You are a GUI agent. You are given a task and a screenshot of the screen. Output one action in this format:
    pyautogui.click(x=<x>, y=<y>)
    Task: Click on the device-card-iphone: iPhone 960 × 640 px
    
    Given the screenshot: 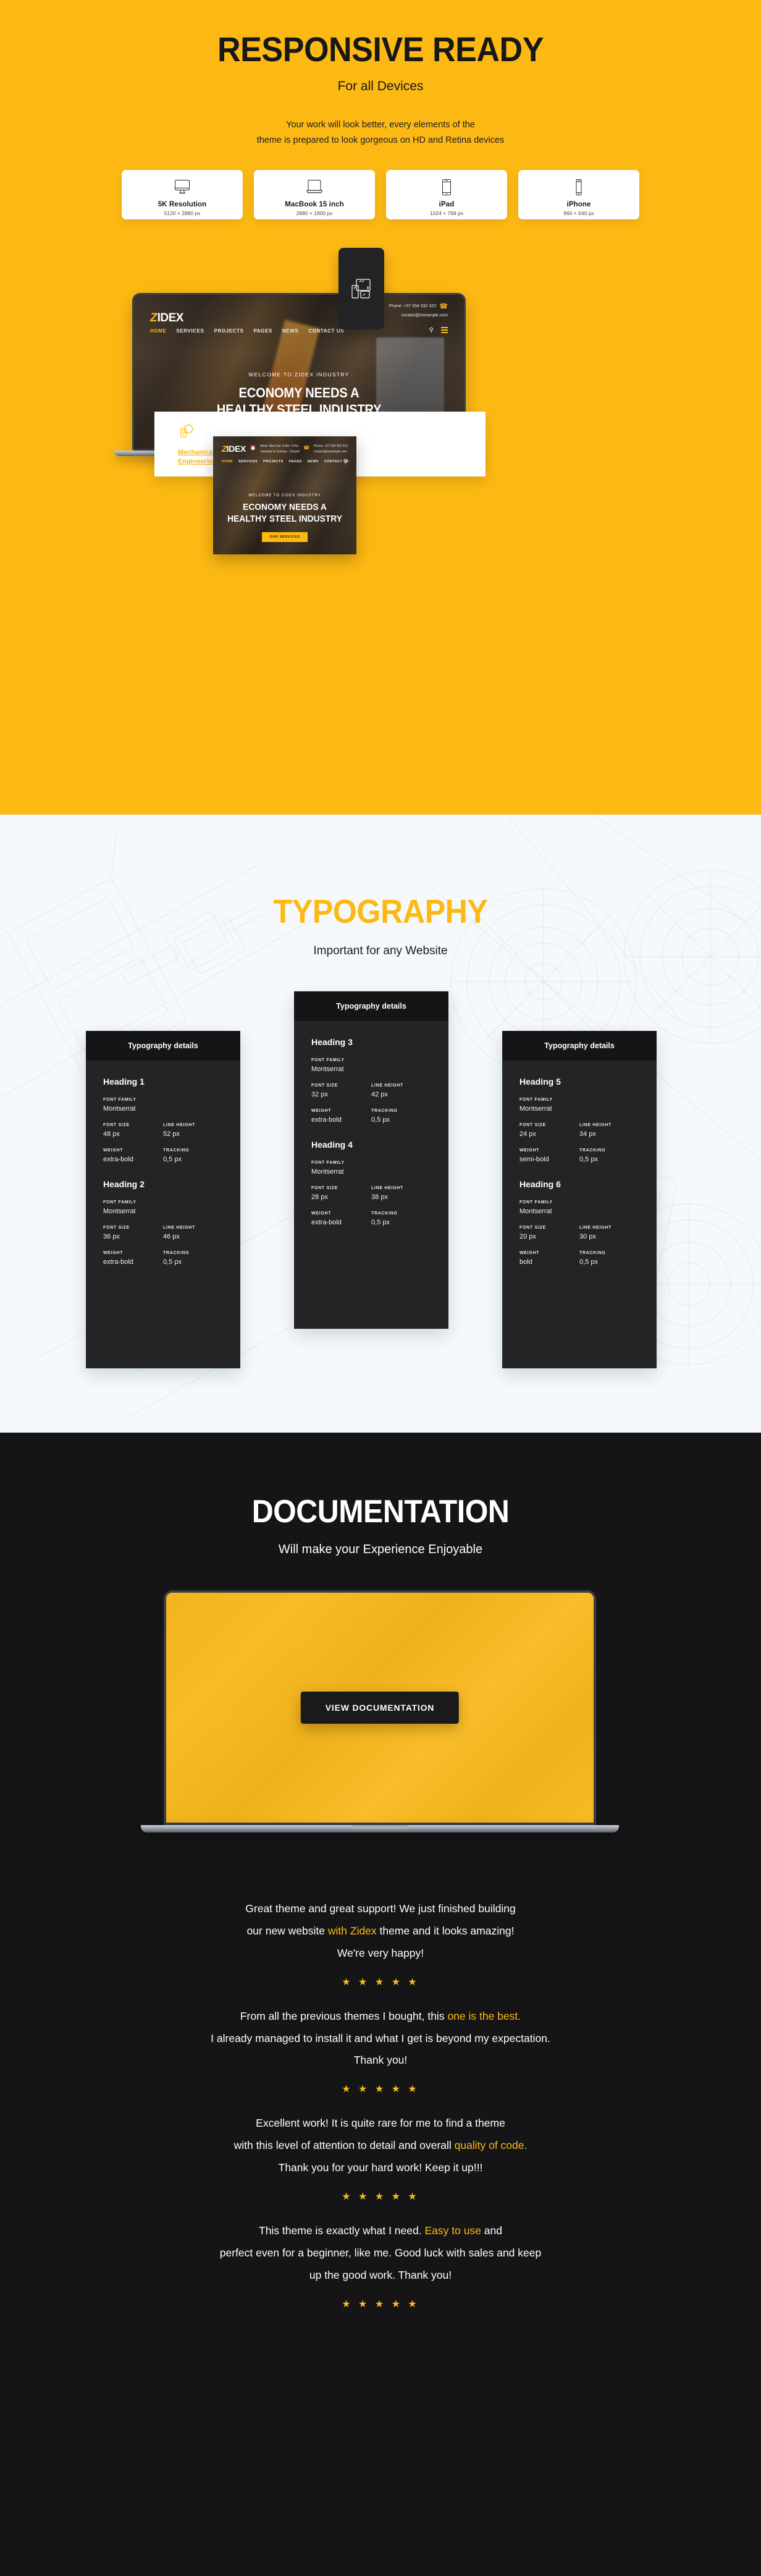 What is the action you would take?
    pyautogui.click(x=579, y=194)
    